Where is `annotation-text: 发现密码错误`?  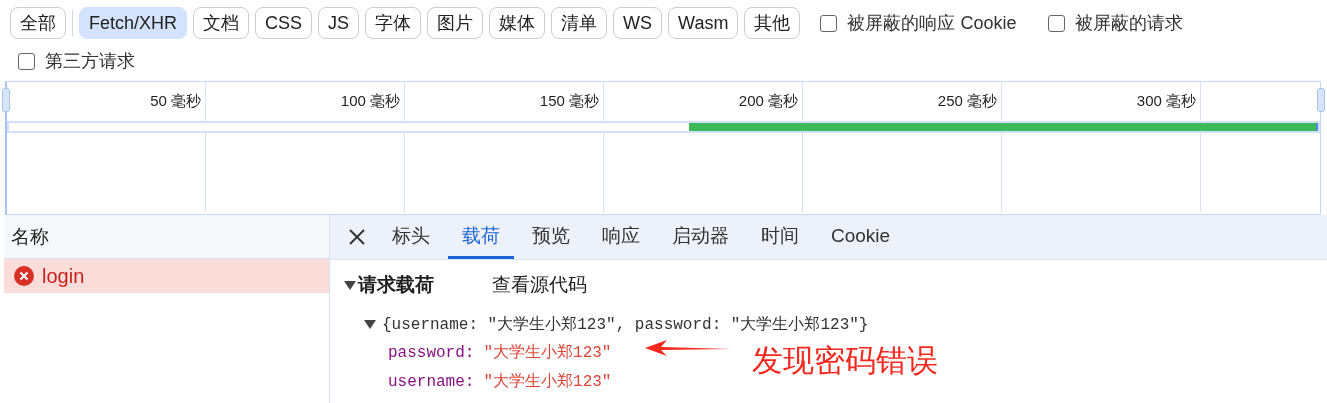 annotation-text: 发现密码错误 is located at coordinates (845, 361).